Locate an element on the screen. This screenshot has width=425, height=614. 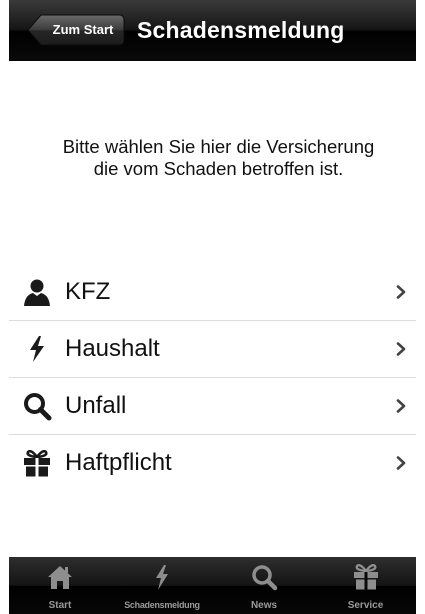
navigation-bar: Zum Start Schadensmeldung is located at coordinates (212, 30).